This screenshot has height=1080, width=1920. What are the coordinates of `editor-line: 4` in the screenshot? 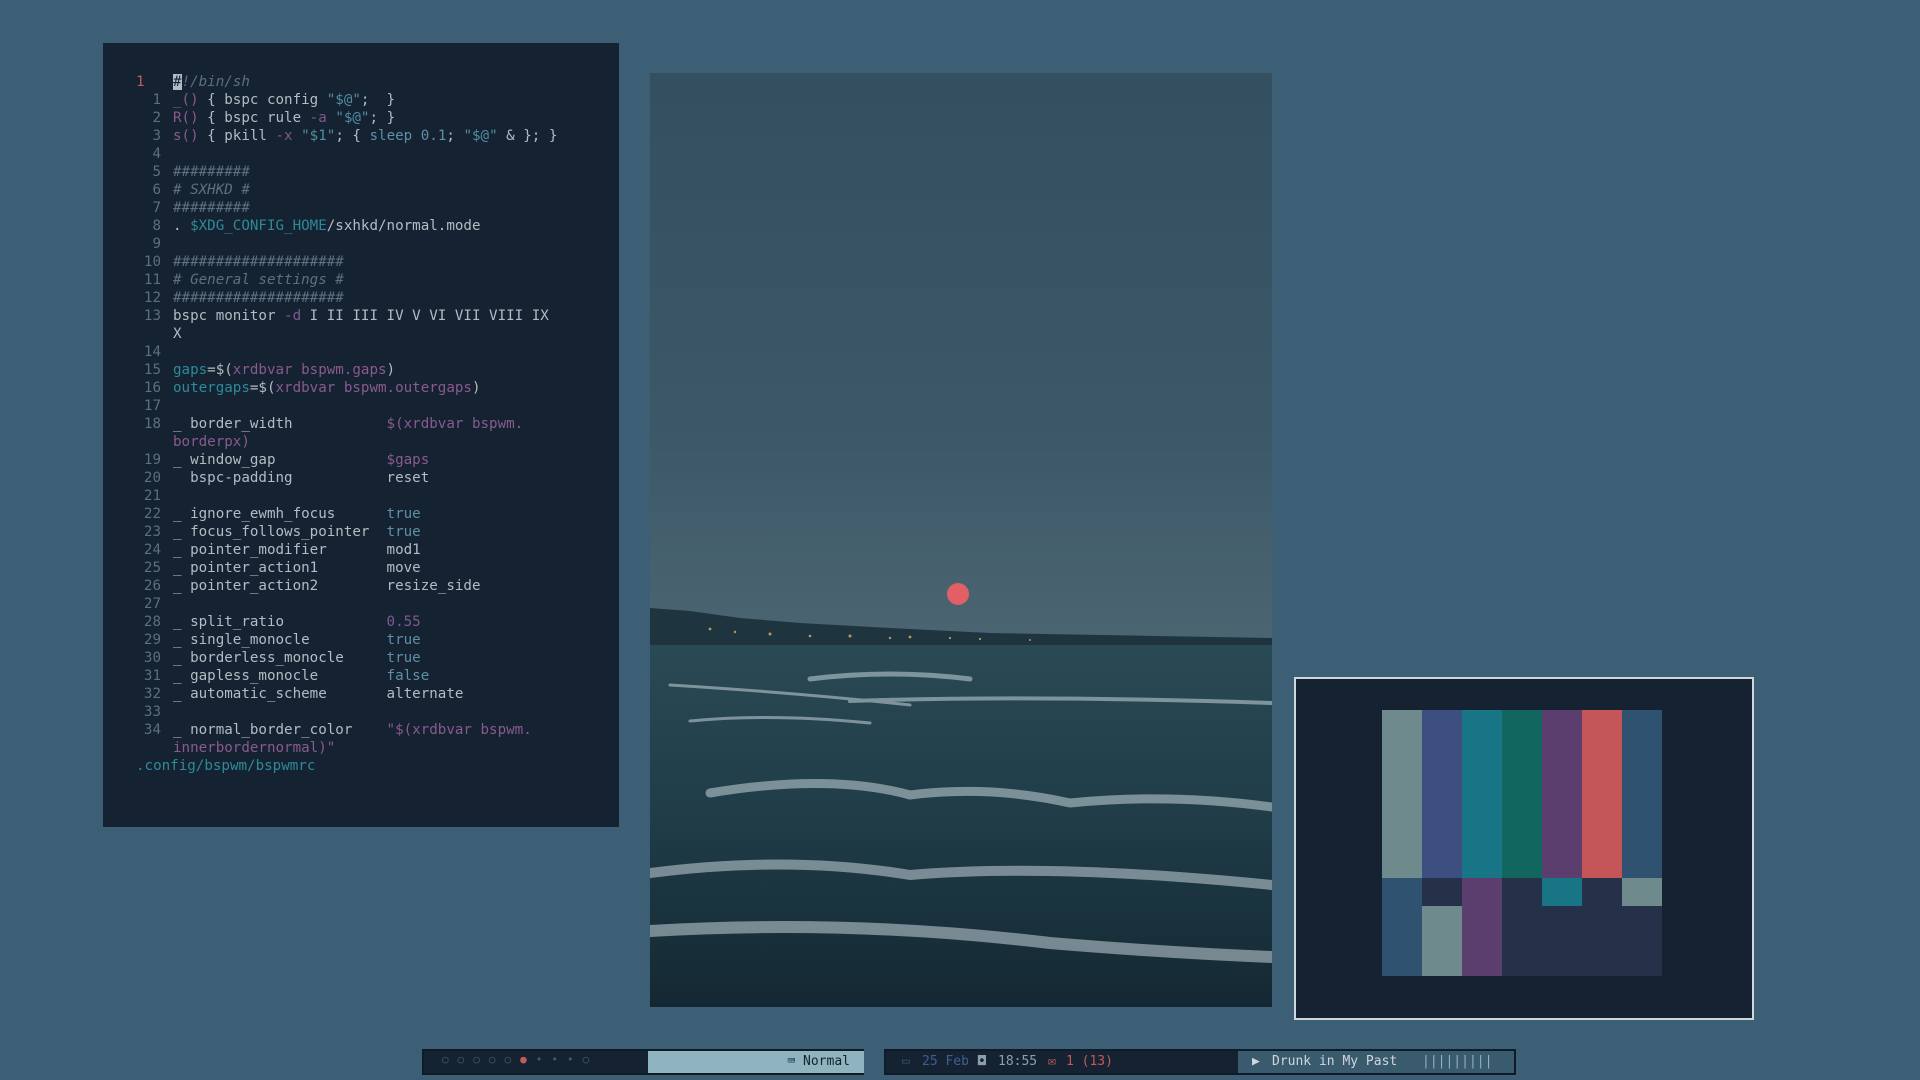 It's located at (361, 154).